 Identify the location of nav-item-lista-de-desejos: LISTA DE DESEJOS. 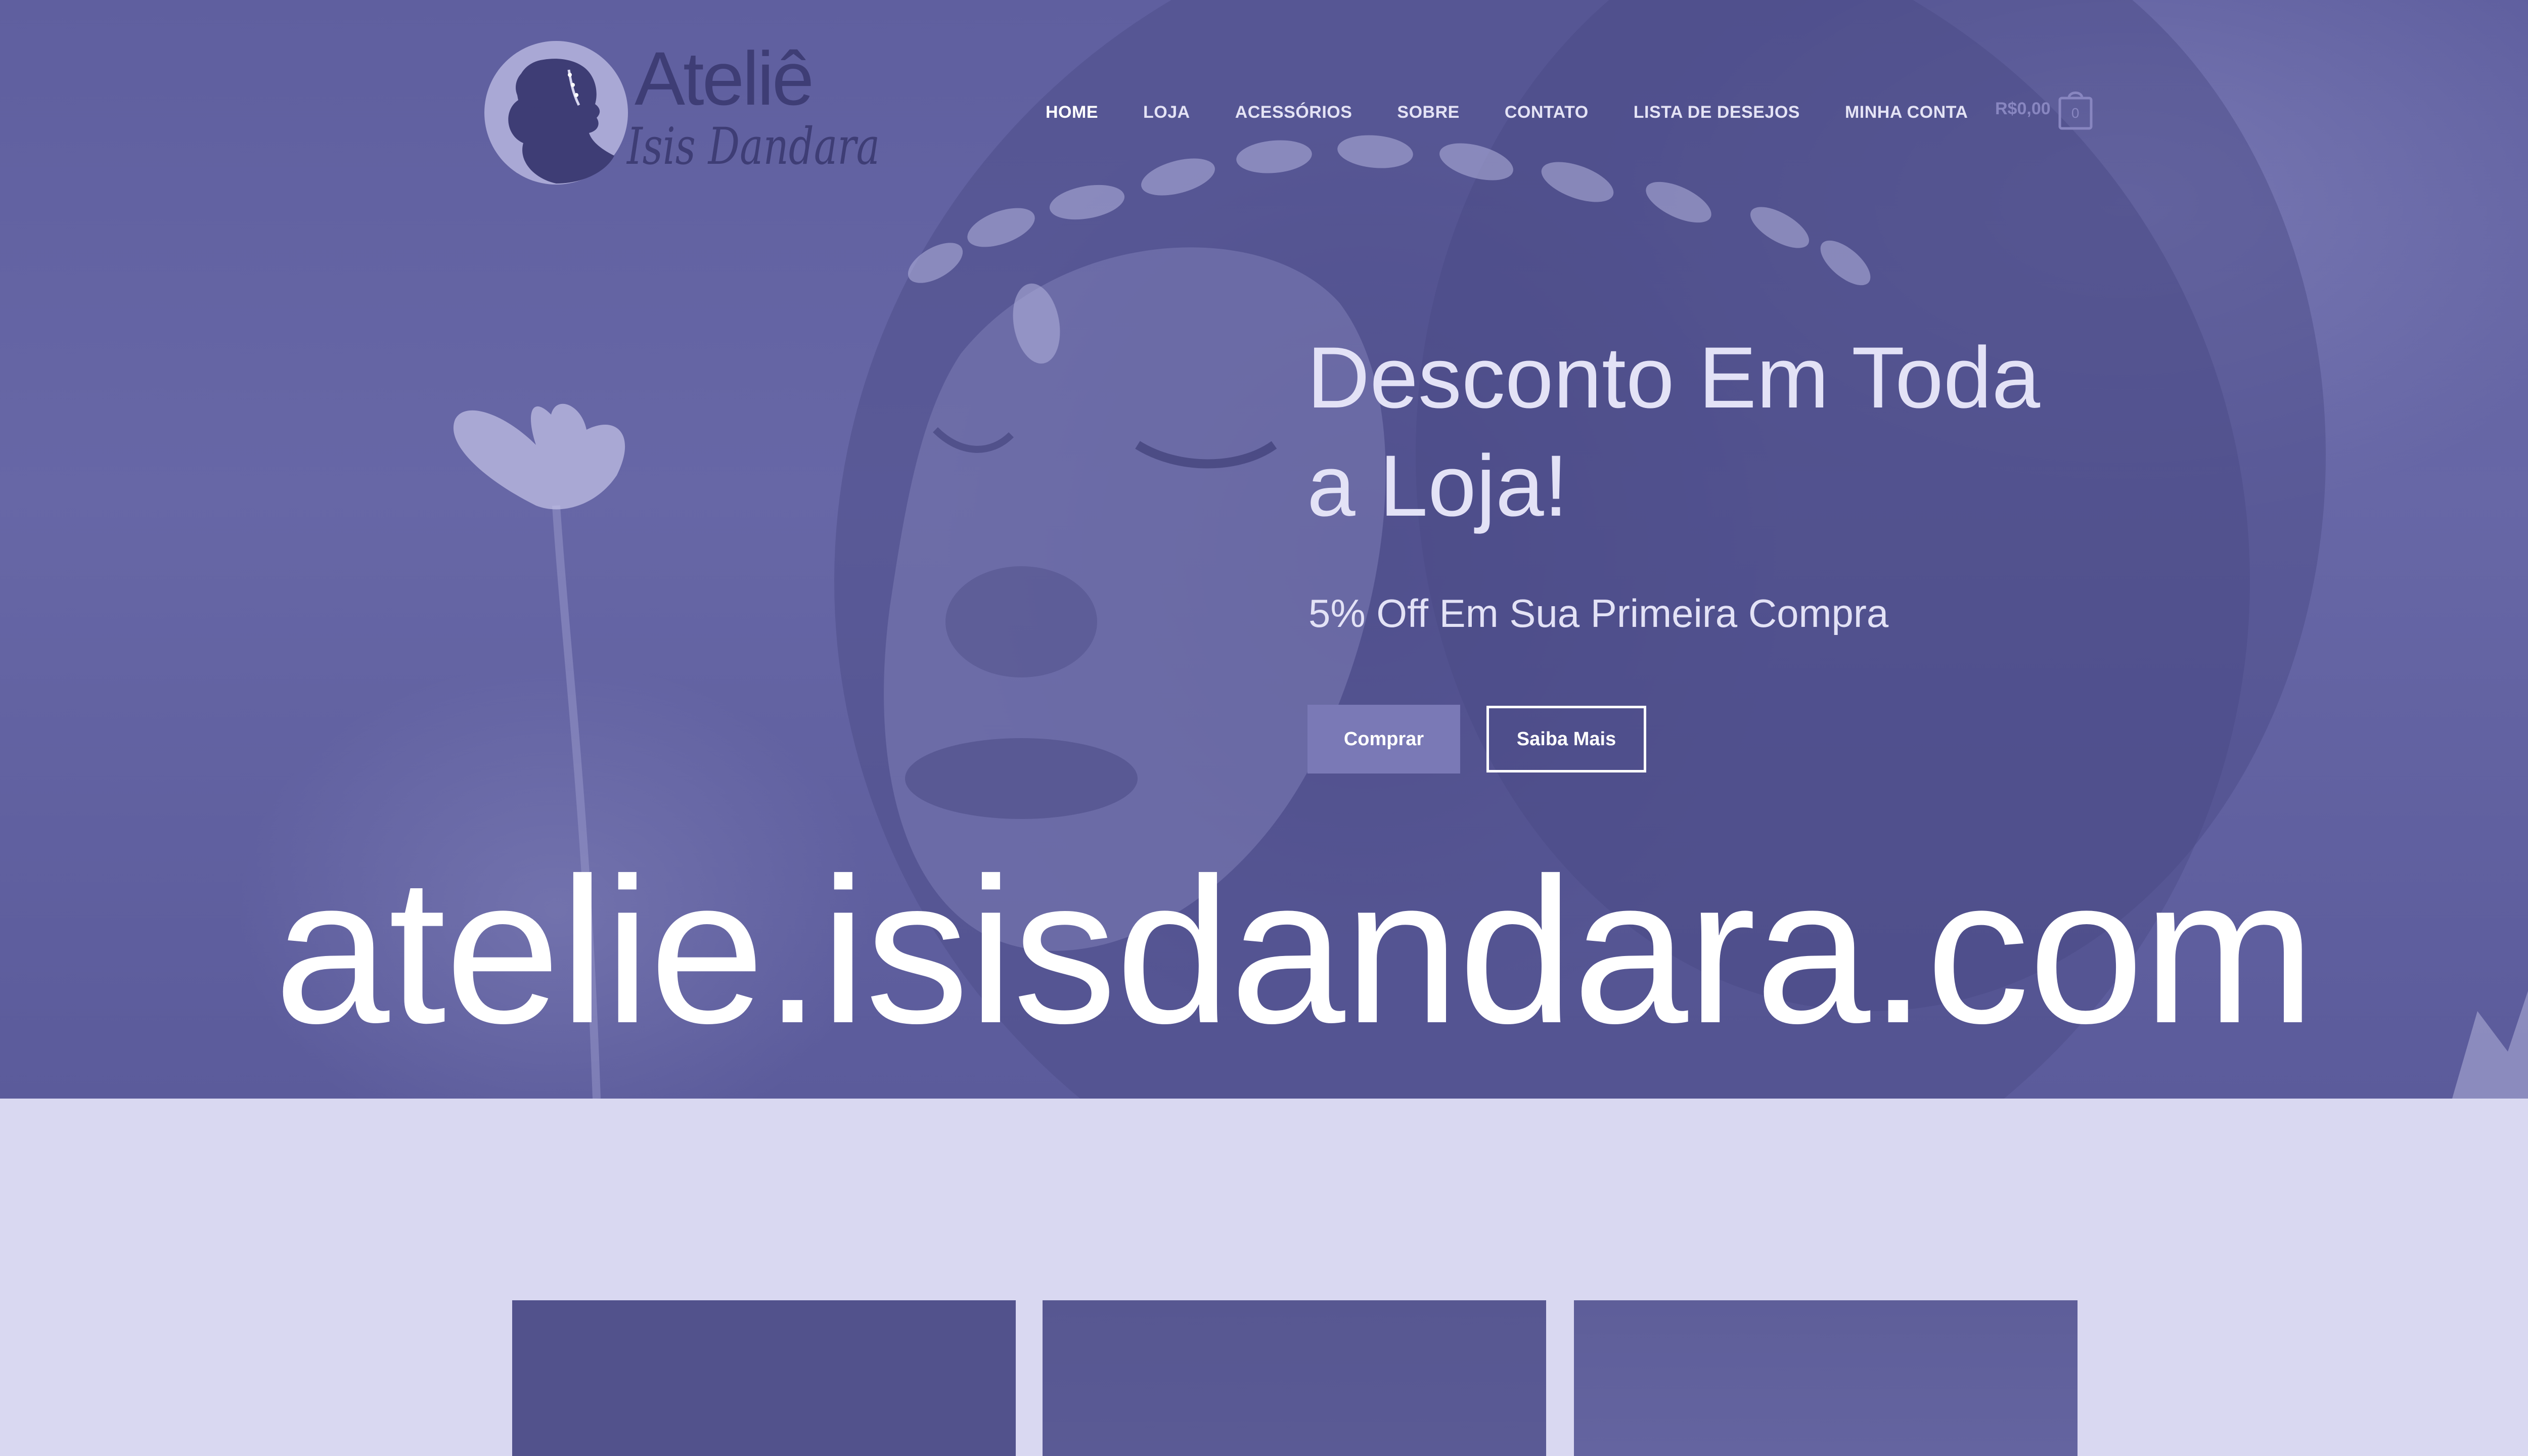
(1717, 112).